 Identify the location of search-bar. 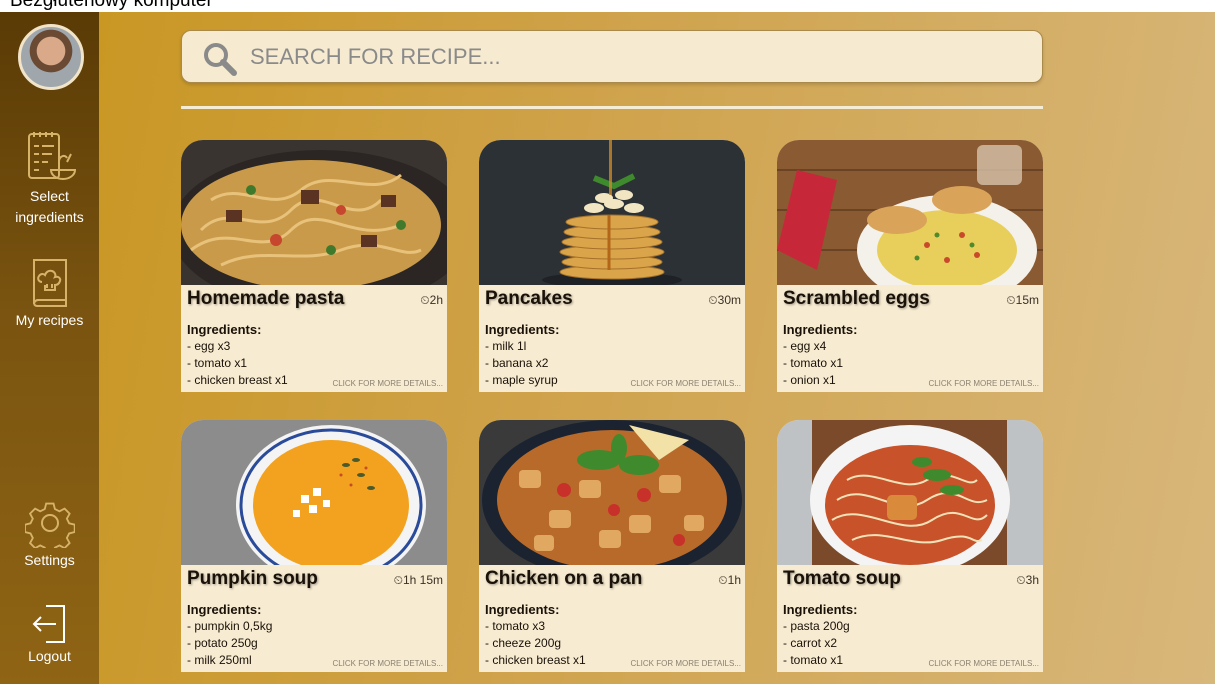
(612, 56).